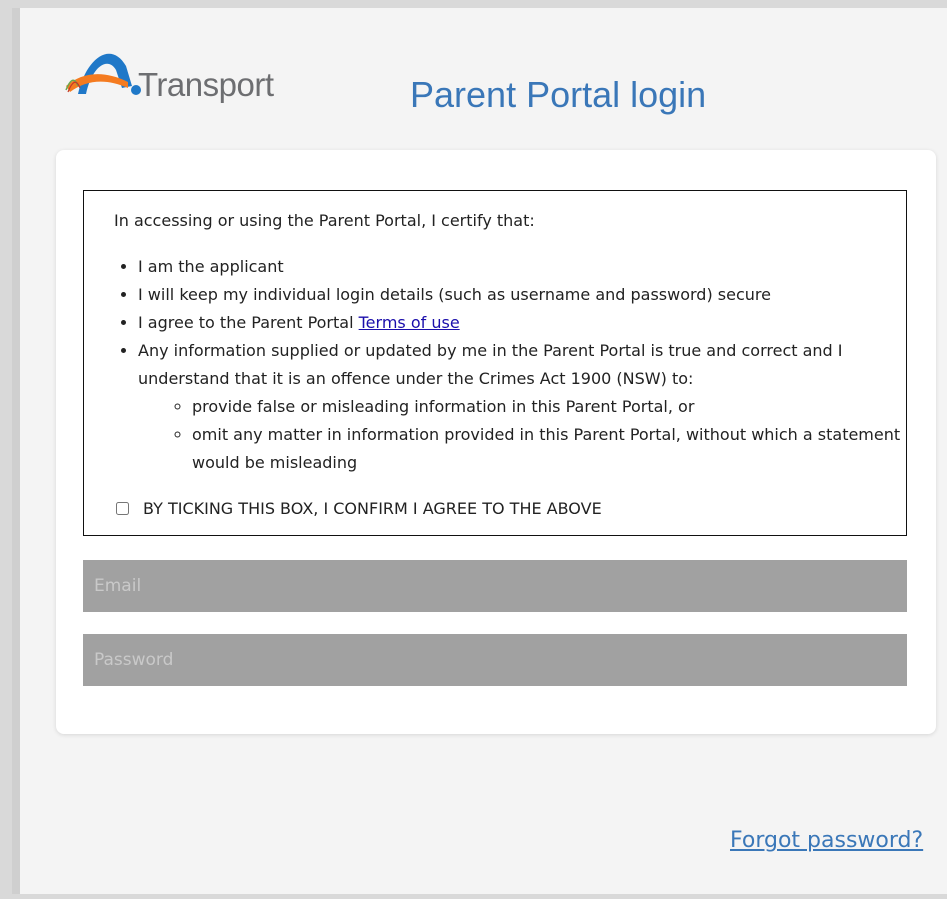 The width and height of the screenshot is (947, 899). I want to click on password-field, so click(495, 660).